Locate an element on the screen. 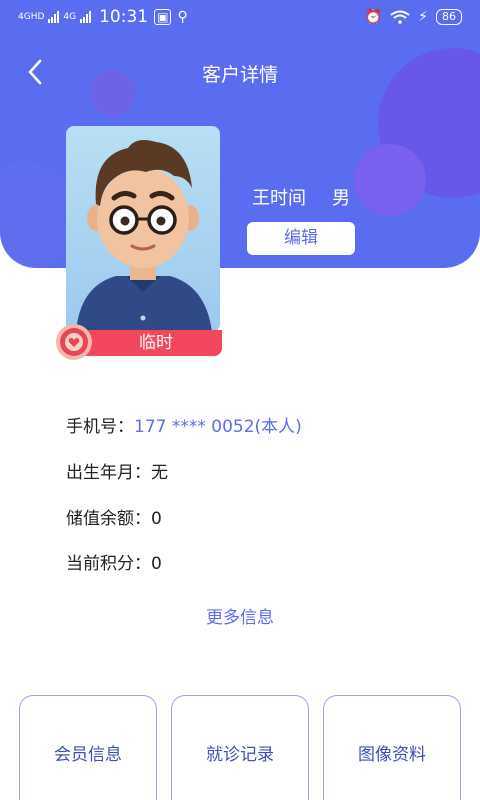  clock: 10:31 is located at coordinates (124, 17).